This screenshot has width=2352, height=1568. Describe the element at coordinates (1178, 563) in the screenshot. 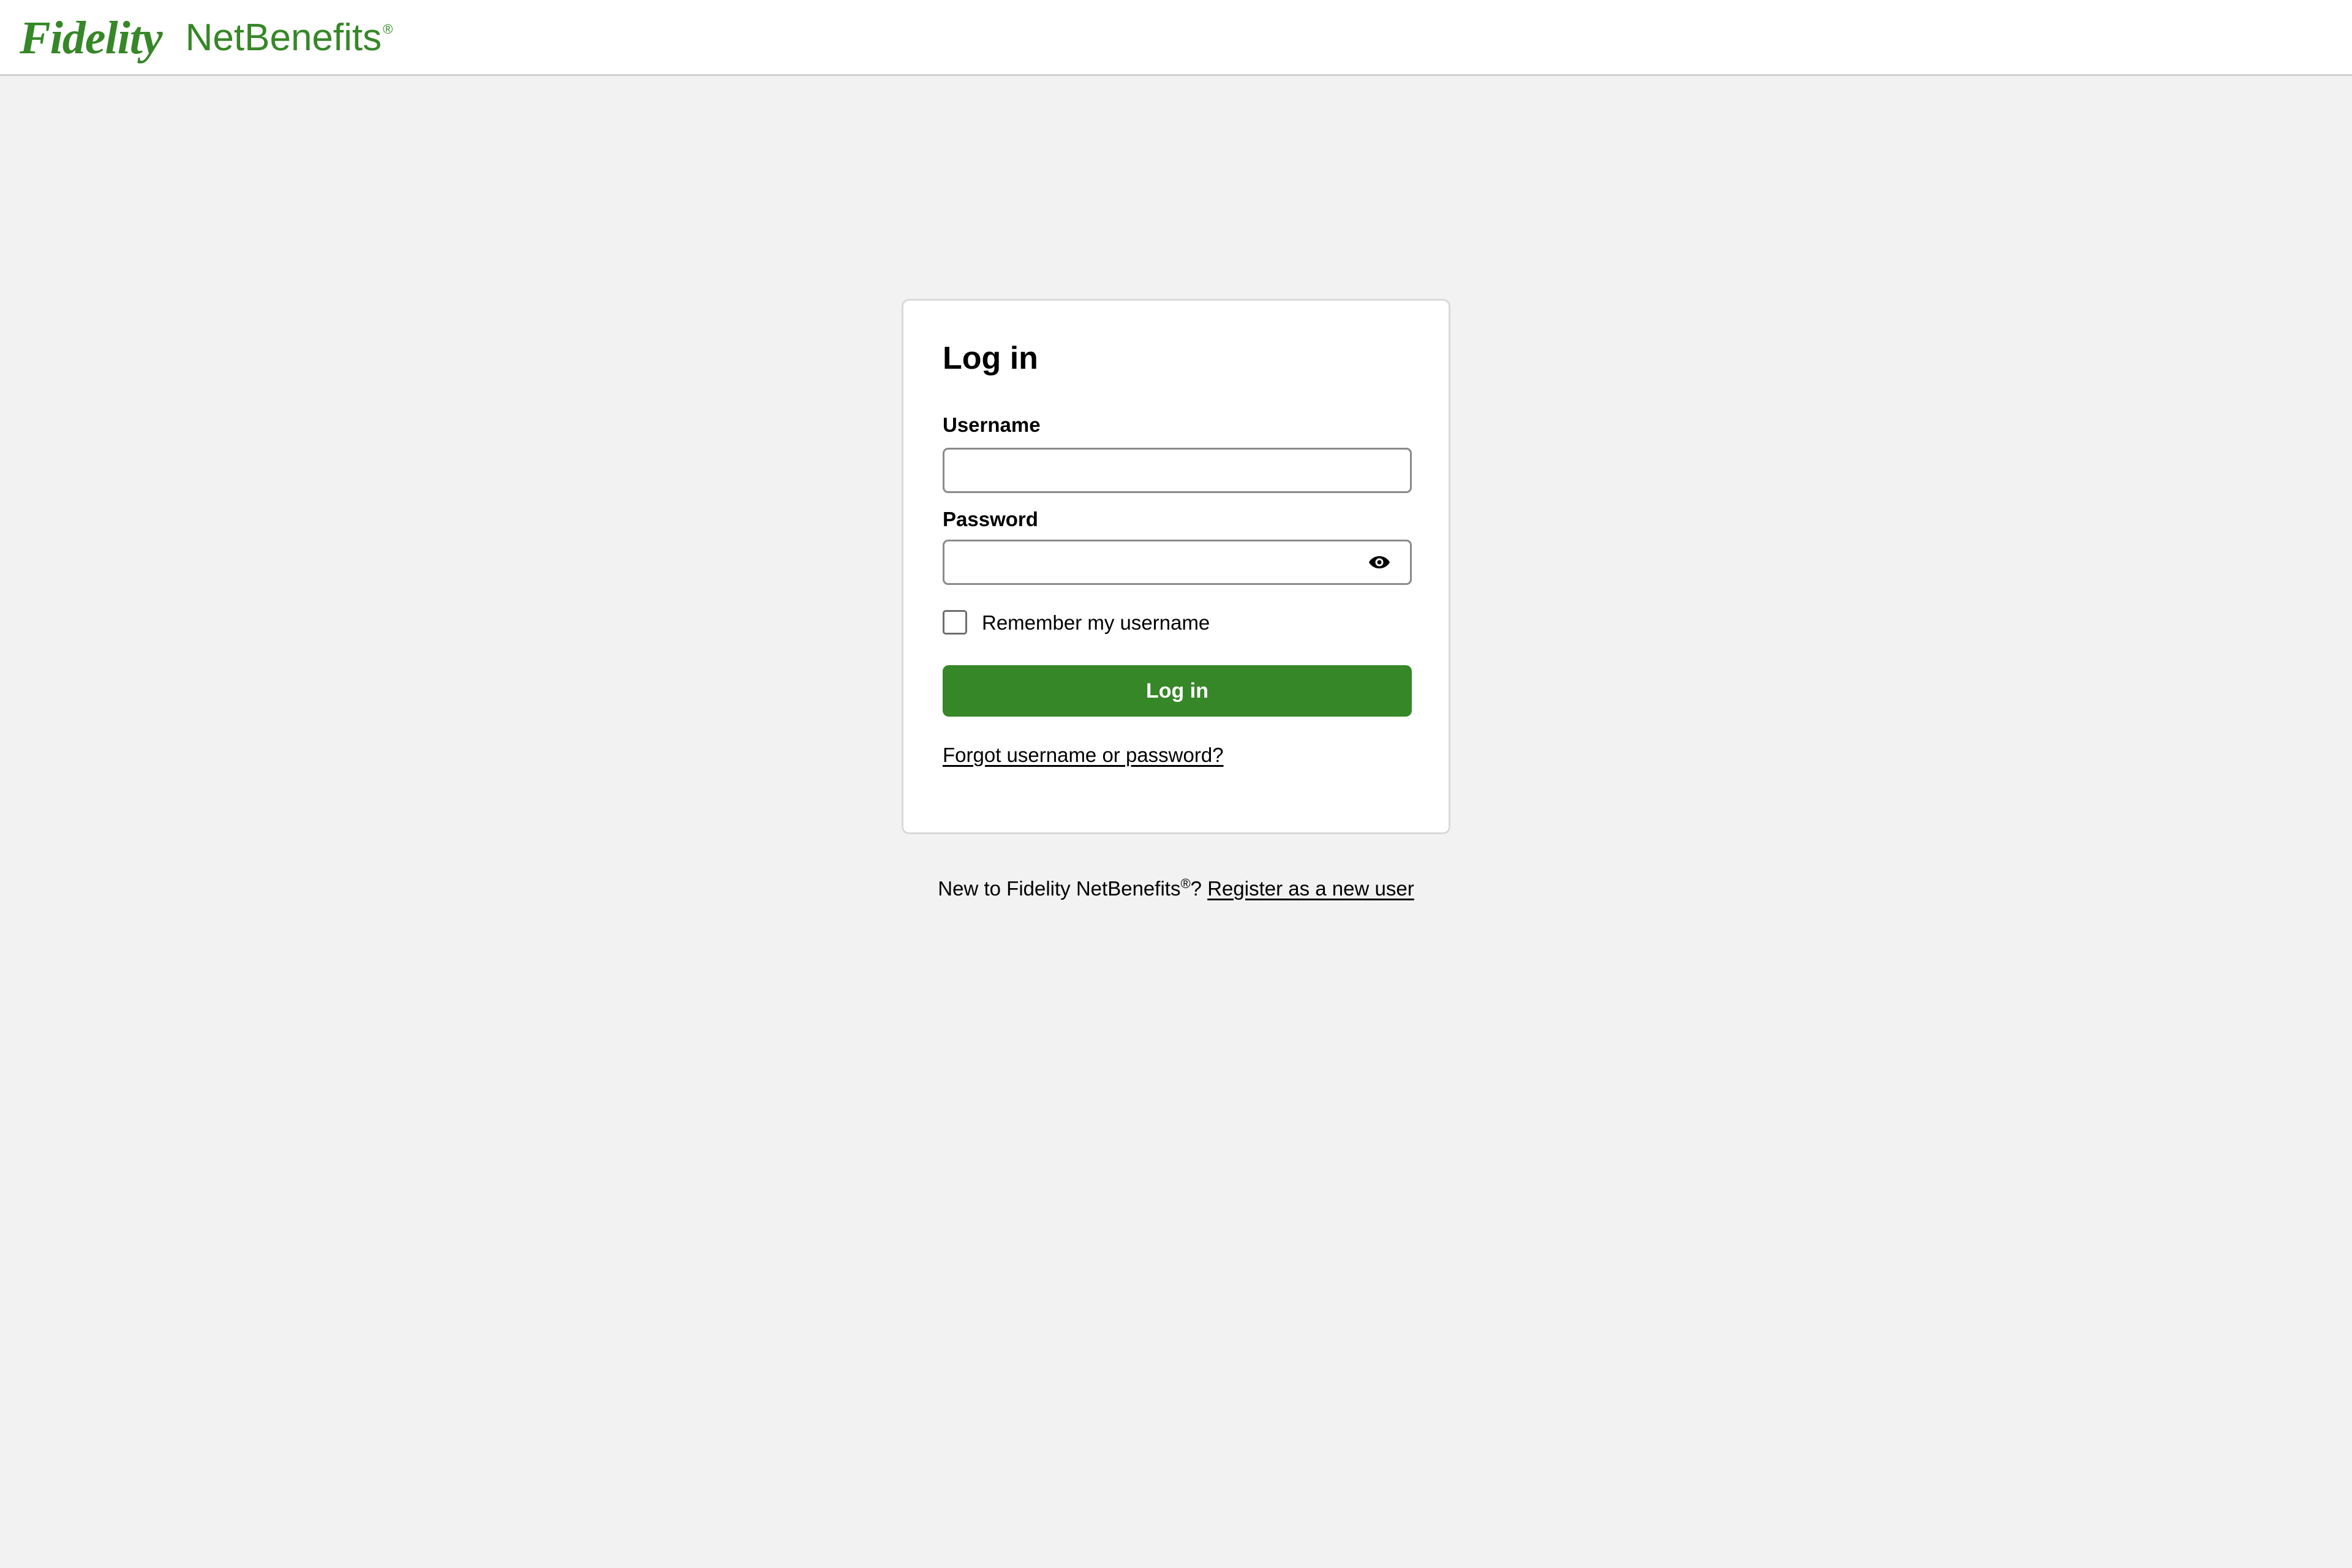

I see `password-input` at that location.